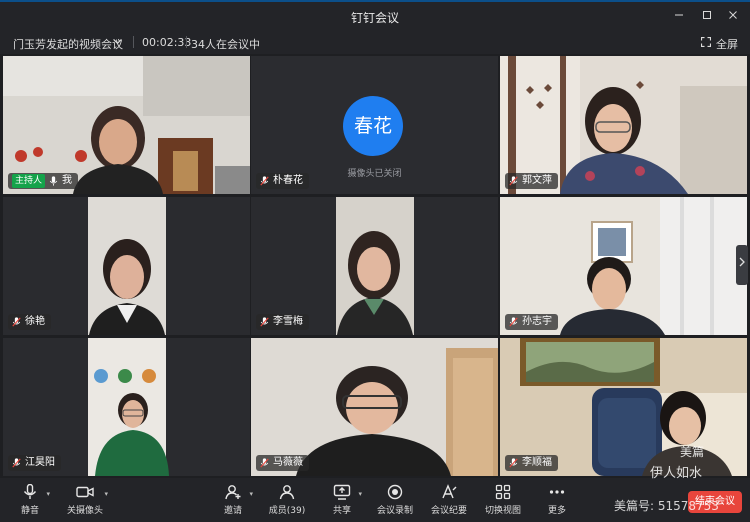 Image resolution: width=750 pixels, height=522 pixels. Describe the element at coordinates (394, 511) in the screenshot. I see `record-label: 会议录制` at that location.